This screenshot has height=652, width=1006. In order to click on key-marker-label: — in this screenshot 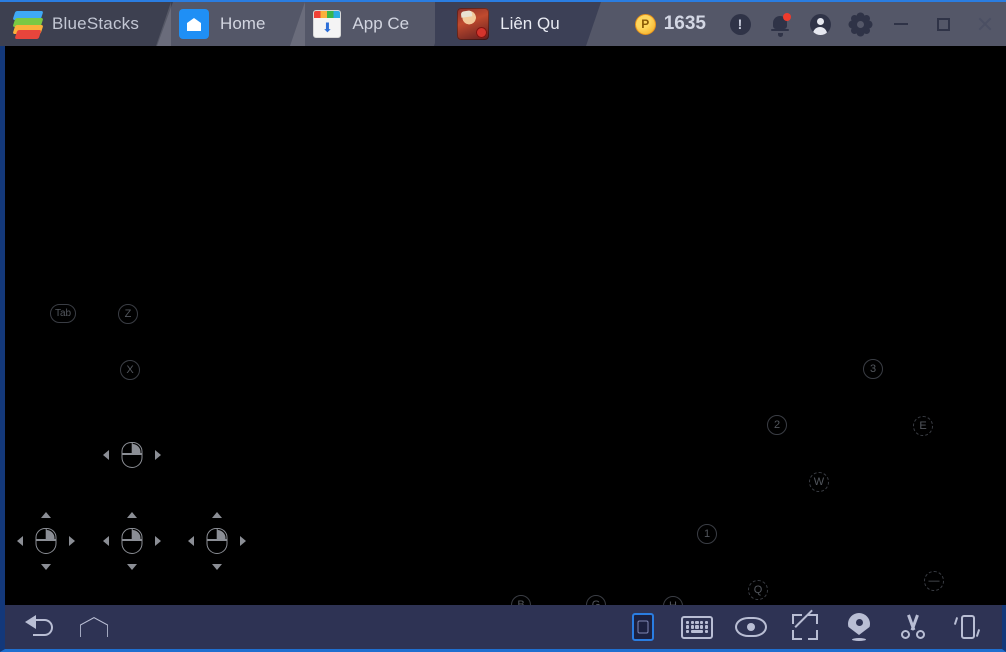, I will do `click(934, 581)`.